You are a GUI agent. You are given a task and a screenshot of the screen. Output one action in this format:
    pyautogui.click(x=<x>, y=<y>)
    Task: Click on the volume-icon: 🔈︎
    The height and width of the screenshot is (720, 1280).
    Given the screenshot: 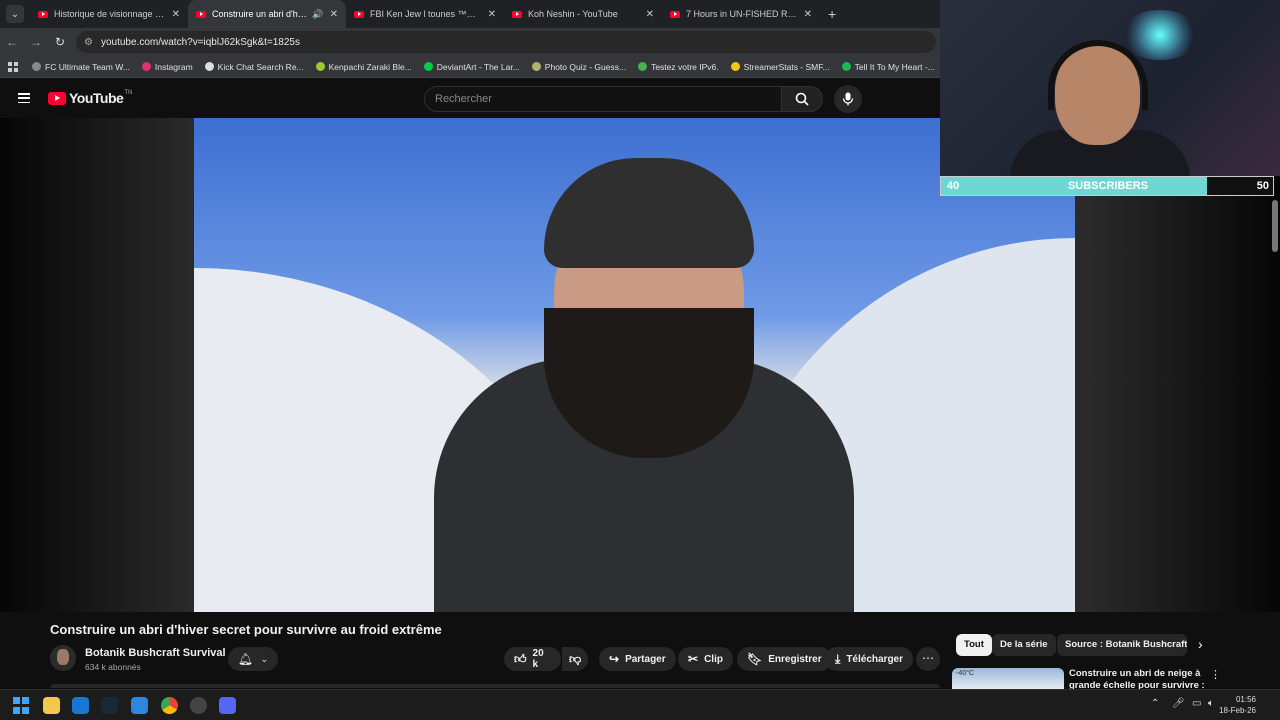 What is the action you would take?
    pyautogui.click(x=1211, y=703)
    